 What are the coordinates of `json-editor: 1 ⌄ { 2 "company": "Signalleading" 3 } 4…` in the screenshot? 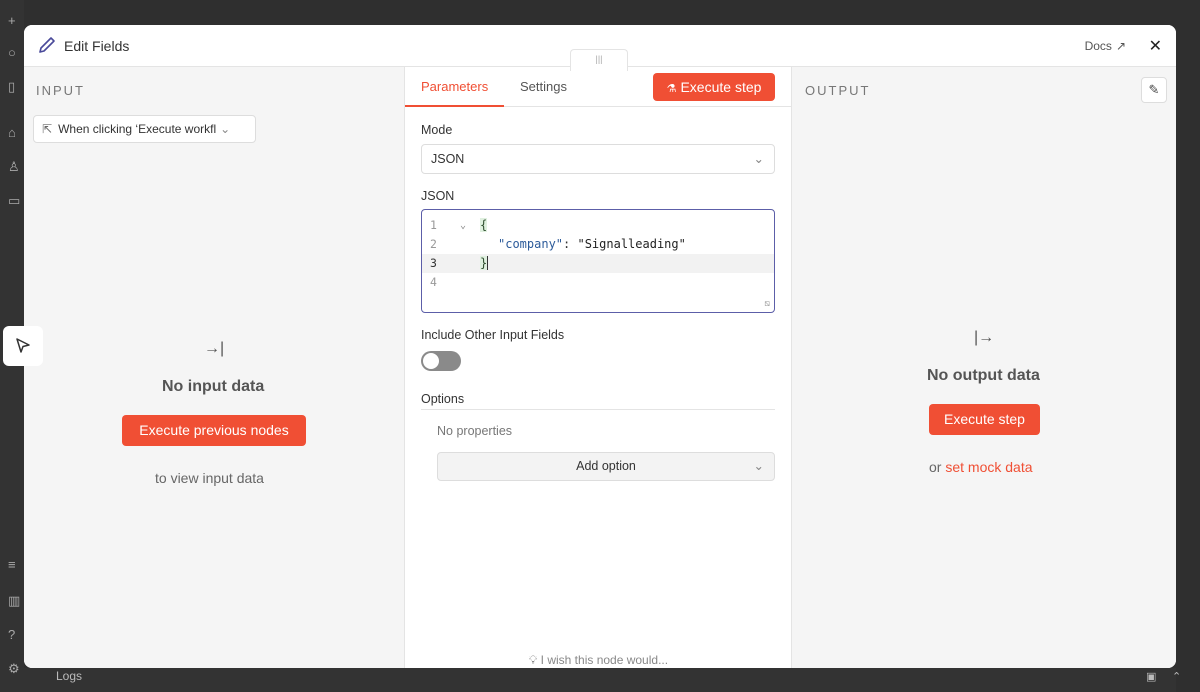 It's located at (598, 261).